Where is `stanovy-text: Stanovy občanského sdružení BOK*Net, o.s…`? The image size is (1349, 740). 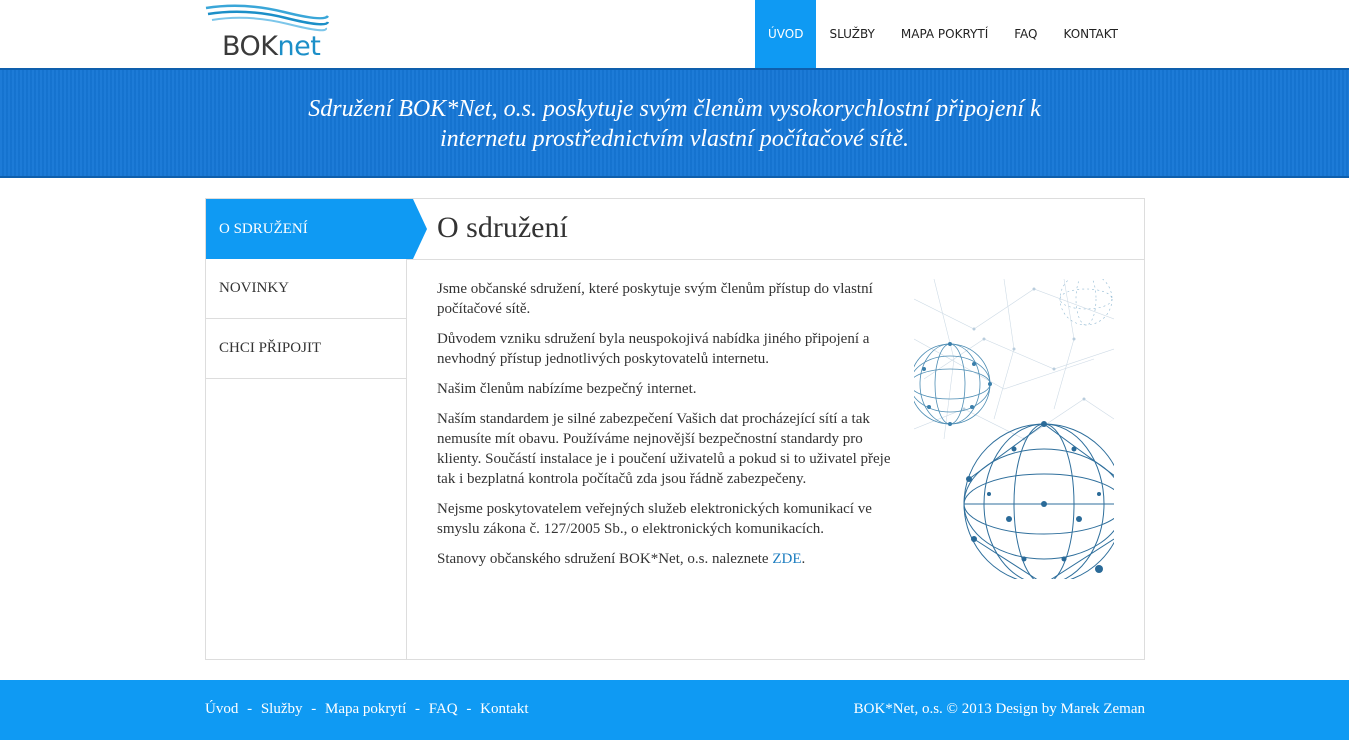
stanovy-text: Stanovy občanského sdružení BOK*Net, o.s… is located at coordinates (605, 559).